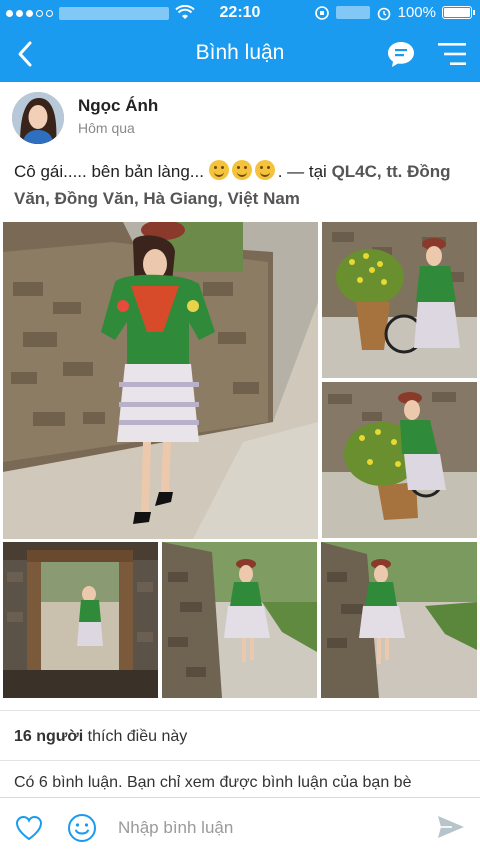 Image resolution: width=480 pixels, height=855 pixels. What do you see at coordinates (268, 828) in the screenshot?
I see `comment-input` at bounding box center [268, 828].